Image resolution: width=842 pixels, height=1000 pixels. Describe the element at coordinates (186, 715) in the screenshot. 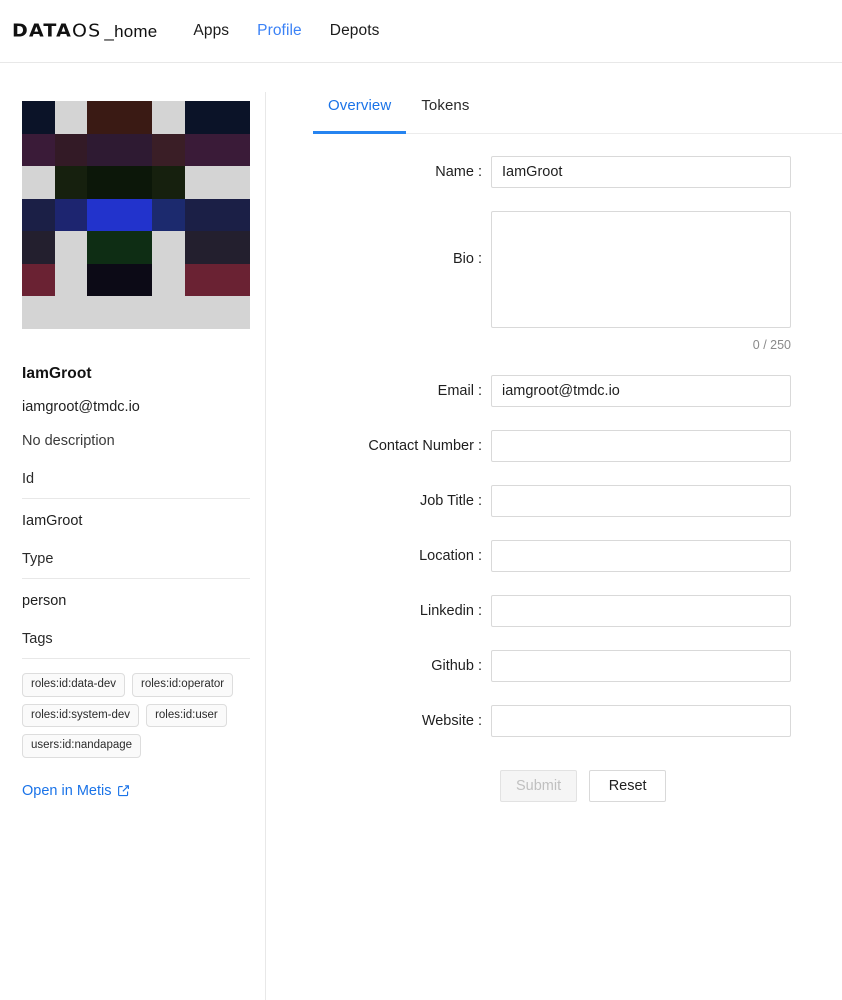

I see `tag-chip: roles:id:user` at that location.